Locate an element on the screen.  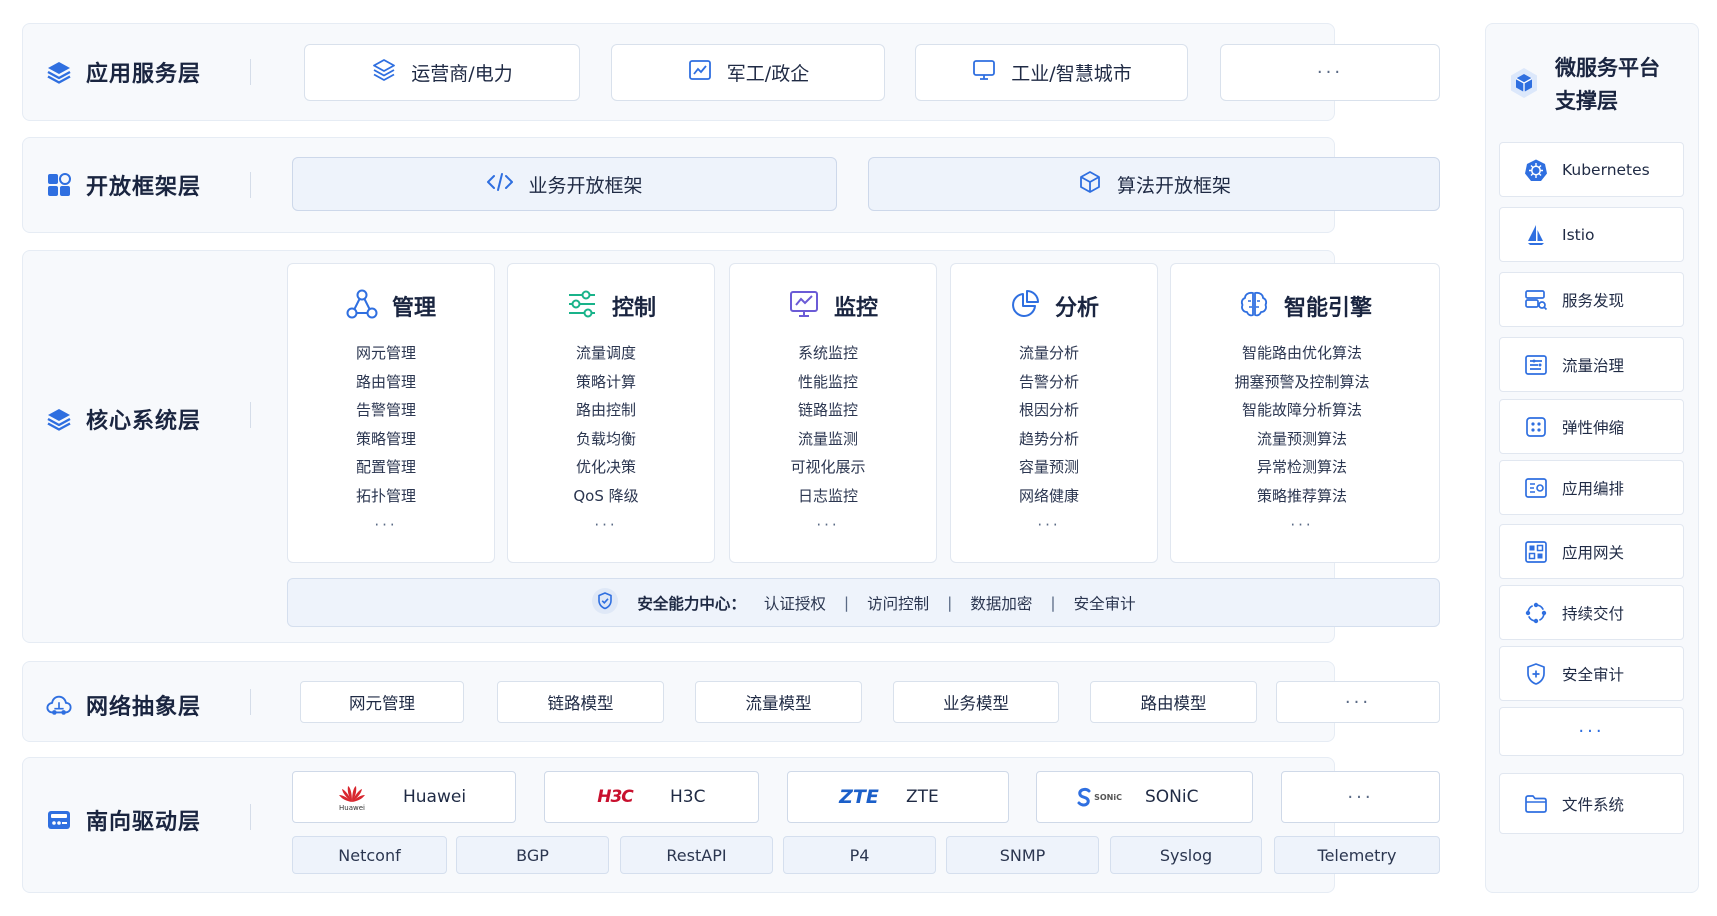
app-item-label: 军工/政企 is located at coordinates (768, 74).